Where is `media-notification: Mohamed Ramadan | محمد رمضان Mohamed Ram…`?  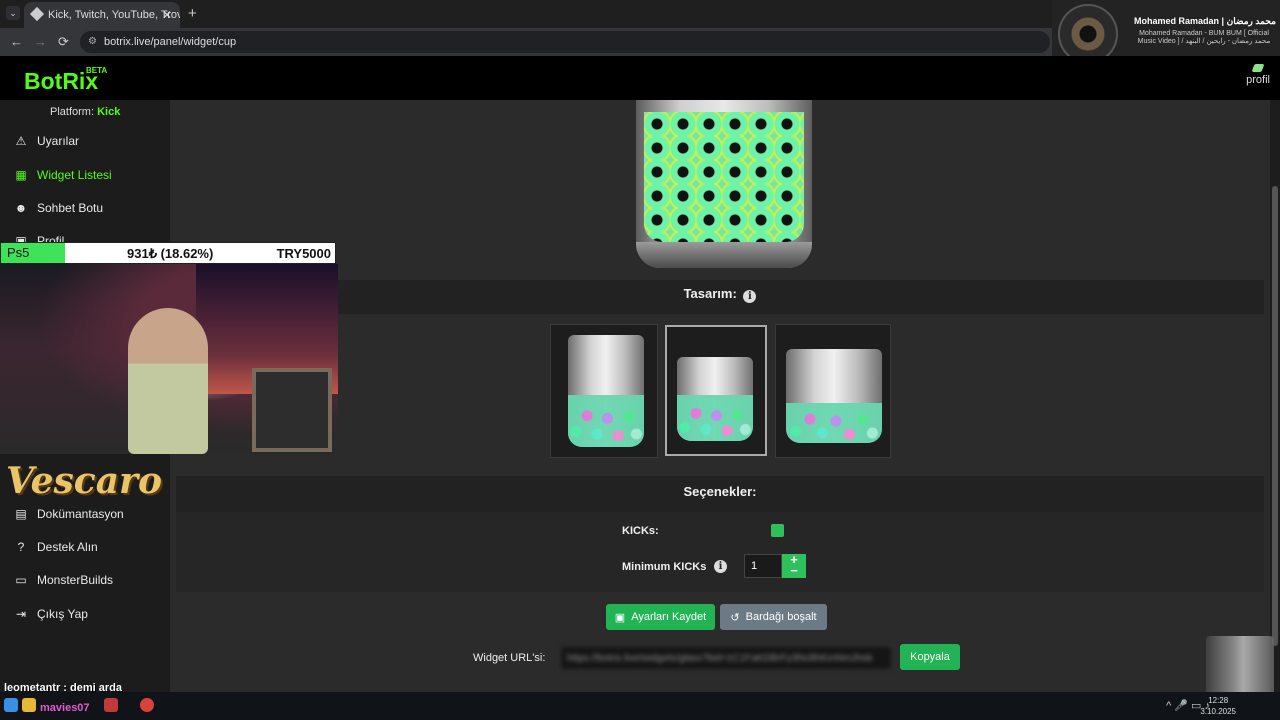
media-notification: Mohamed Ramadan | محمد رمضان Mohamed Ram… is located at coordinates (1166, 32).